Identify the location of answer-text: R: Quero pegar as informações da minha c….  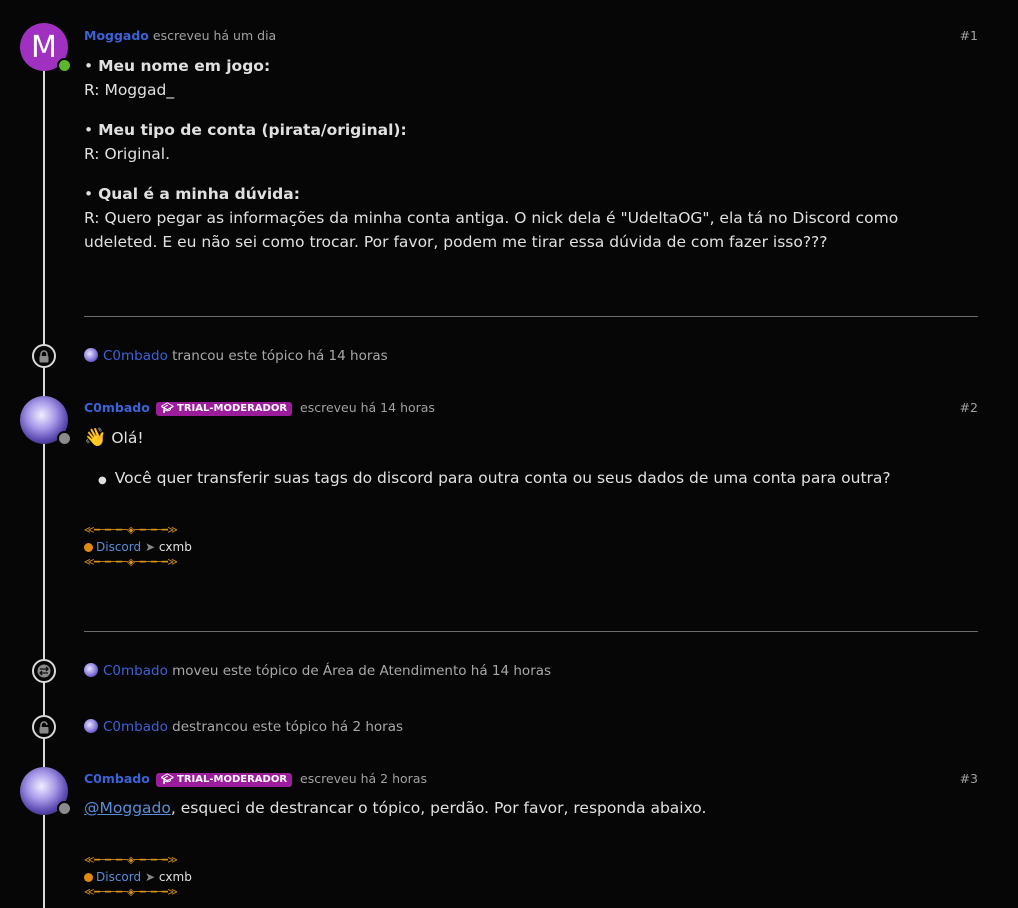
(491, 230).